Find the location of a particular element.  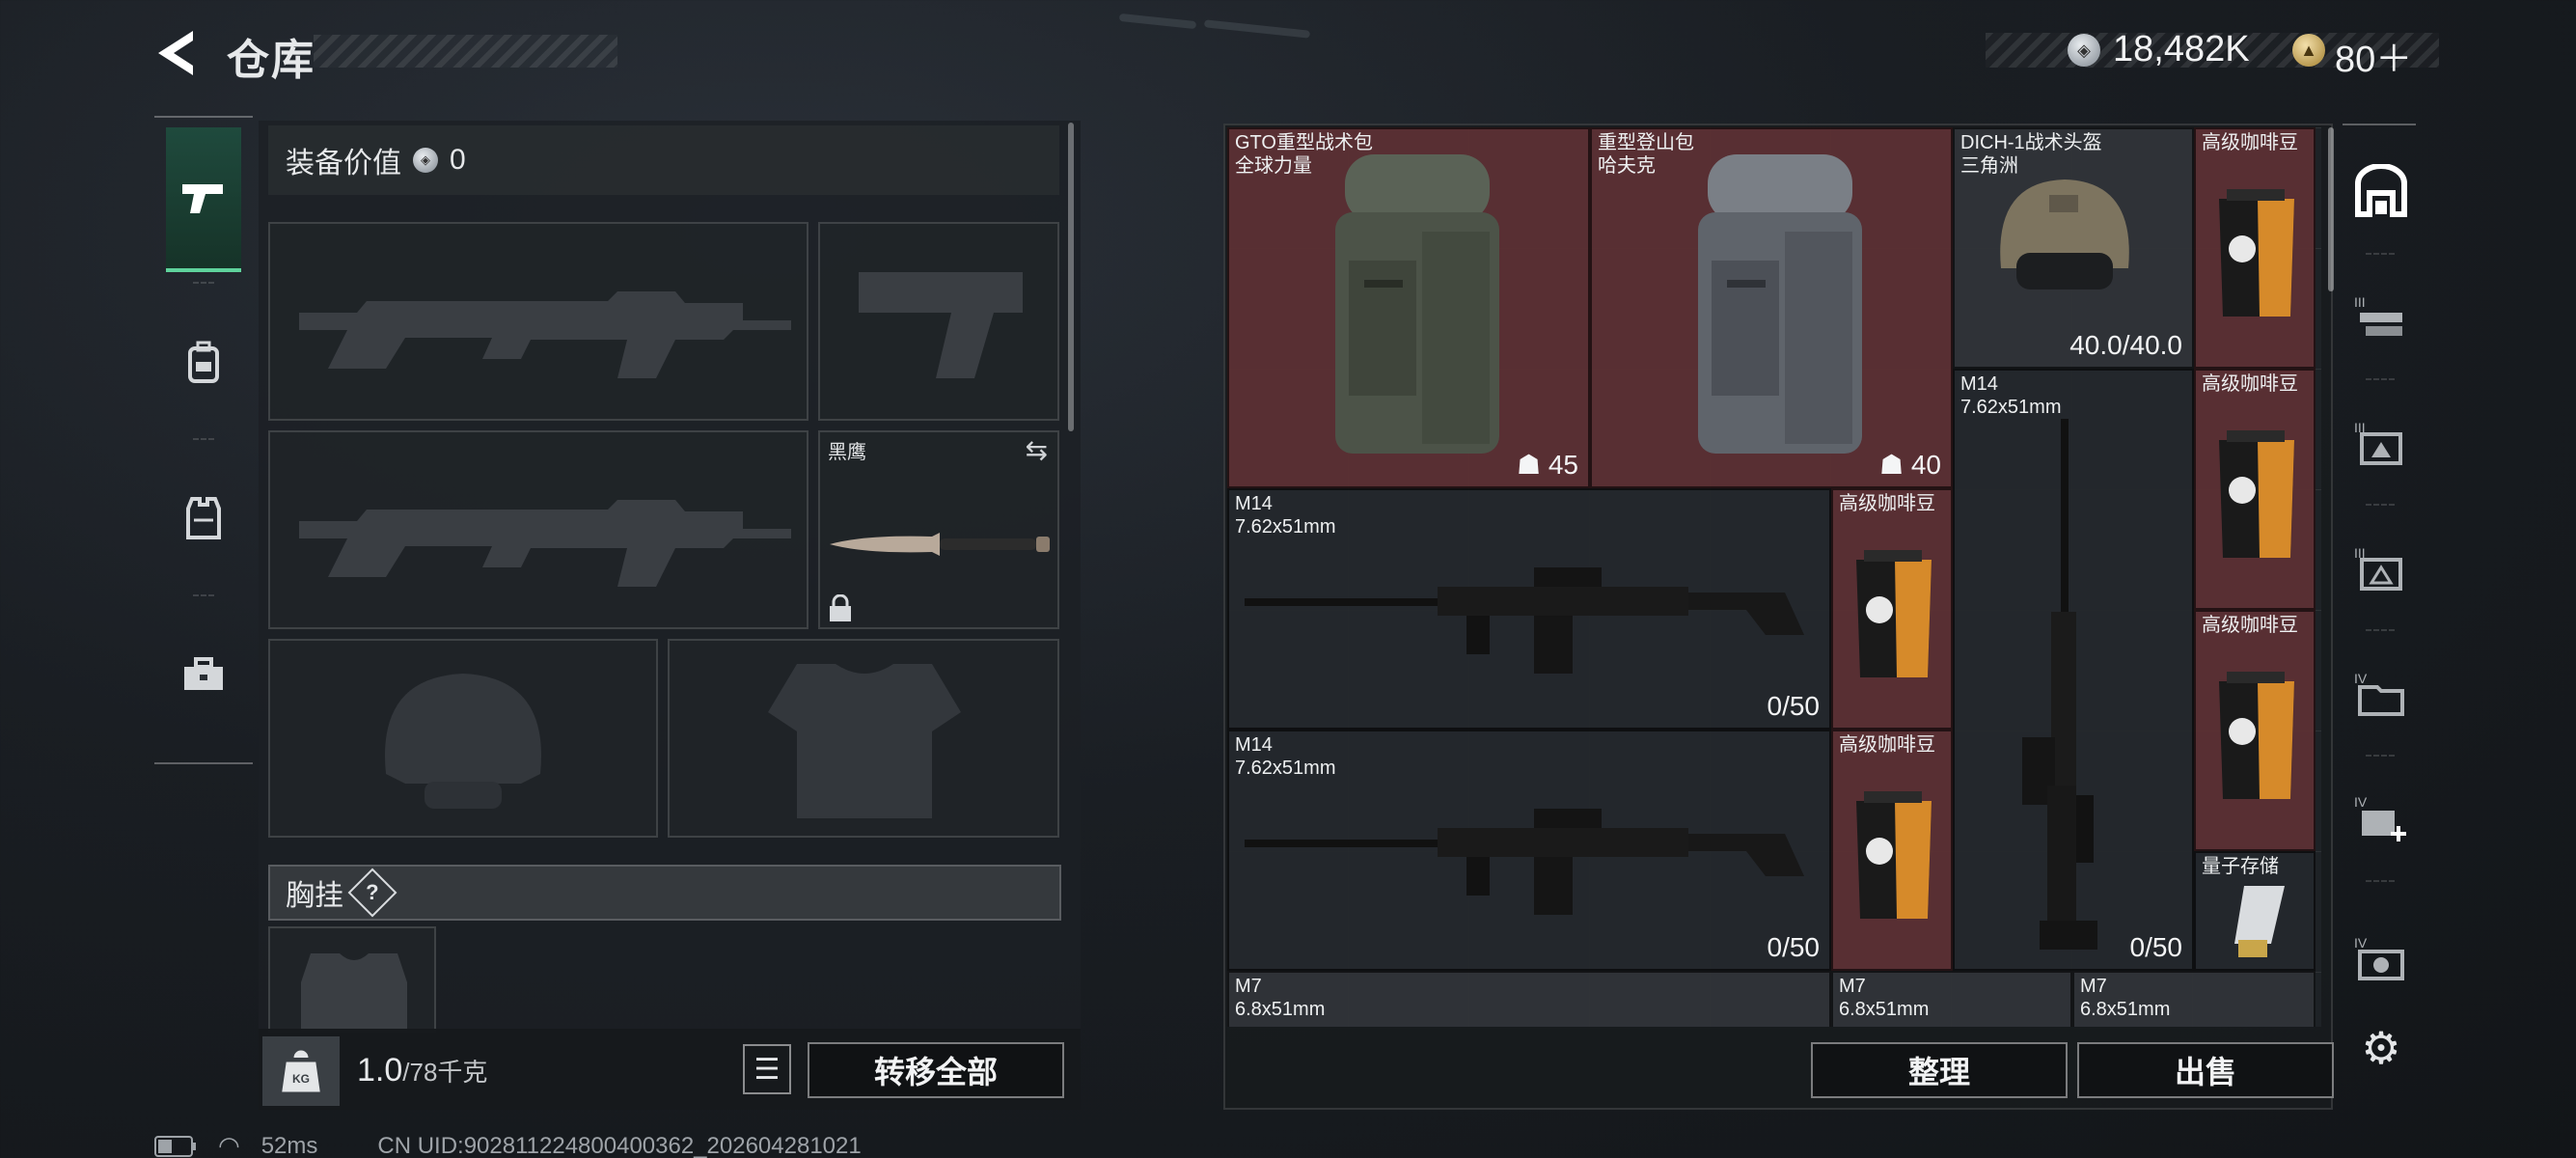

nav-weapons is located at coordinates (204, 199).